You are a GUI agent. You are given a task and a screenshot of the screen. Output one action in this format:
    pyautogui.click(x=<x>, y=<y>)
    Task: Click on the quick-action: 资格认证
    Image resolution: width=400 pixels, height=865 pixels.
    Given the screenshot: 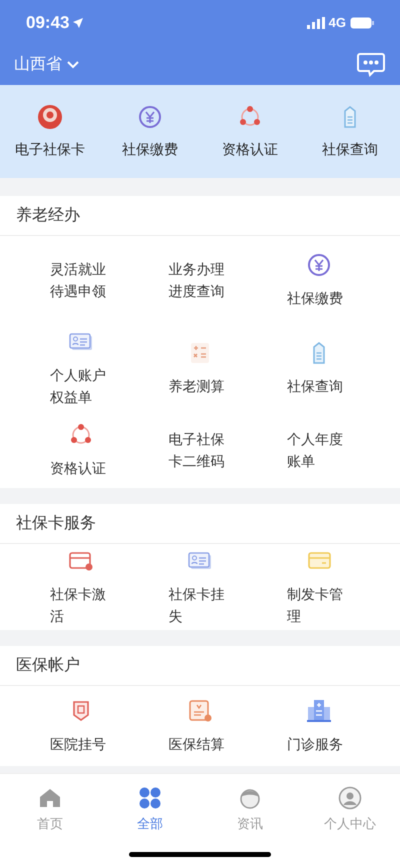 What is the action you would take?
    pyautogui.click(x=250, y=131)
    